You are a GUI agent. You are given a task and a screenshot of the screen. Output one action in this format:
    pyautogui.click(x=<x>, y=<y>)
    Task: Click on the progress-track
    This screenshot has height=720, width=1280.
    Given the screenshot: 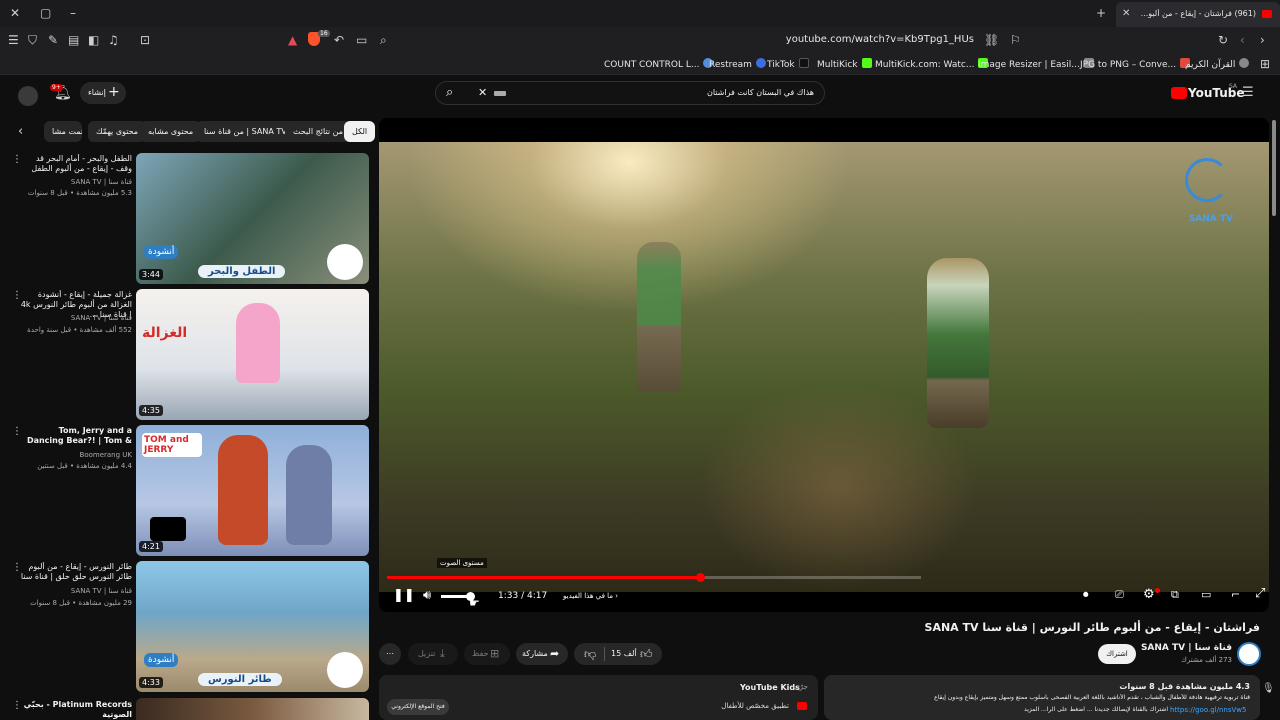 What is the action you would take?
    pyautogui.click(x=654, y=577)
    